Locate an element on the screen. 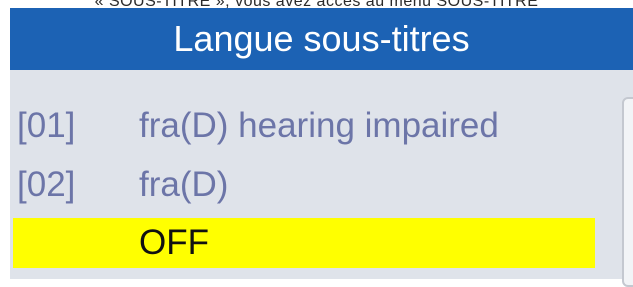  list-item-number: [01] is located at coordinates (46, 125).